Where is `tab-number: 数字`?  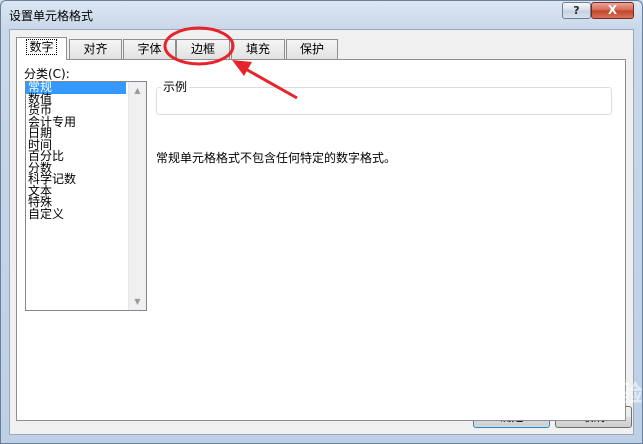 tab-number: 数字 is located at coordinates (41, 48).